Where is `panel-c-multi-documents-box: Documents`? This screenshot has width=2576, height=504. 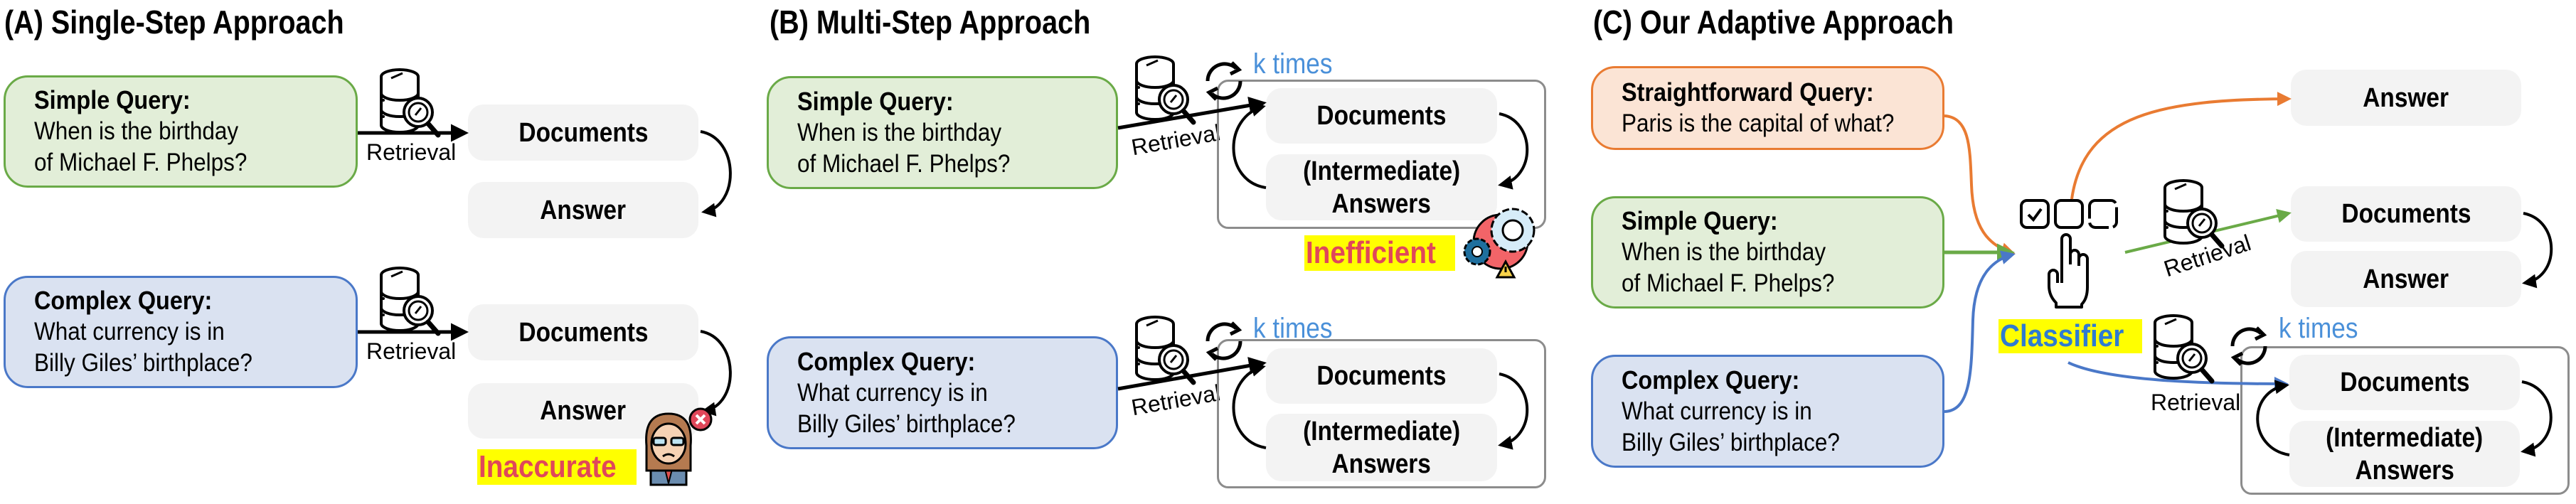 panel-c-multi-documents-box: Documents is located at coordinates (2404, 383).